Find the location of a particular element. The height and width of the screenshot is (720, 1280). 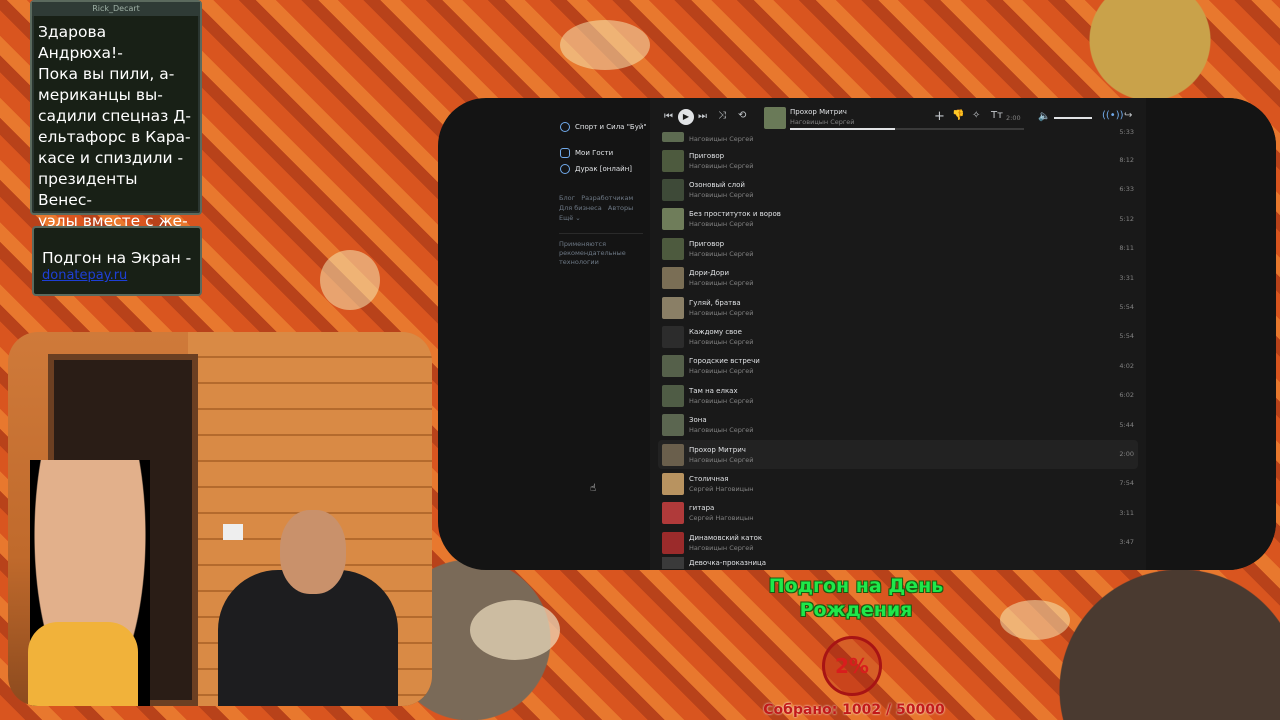

add-icon: + is located at coordinates (939, 116).